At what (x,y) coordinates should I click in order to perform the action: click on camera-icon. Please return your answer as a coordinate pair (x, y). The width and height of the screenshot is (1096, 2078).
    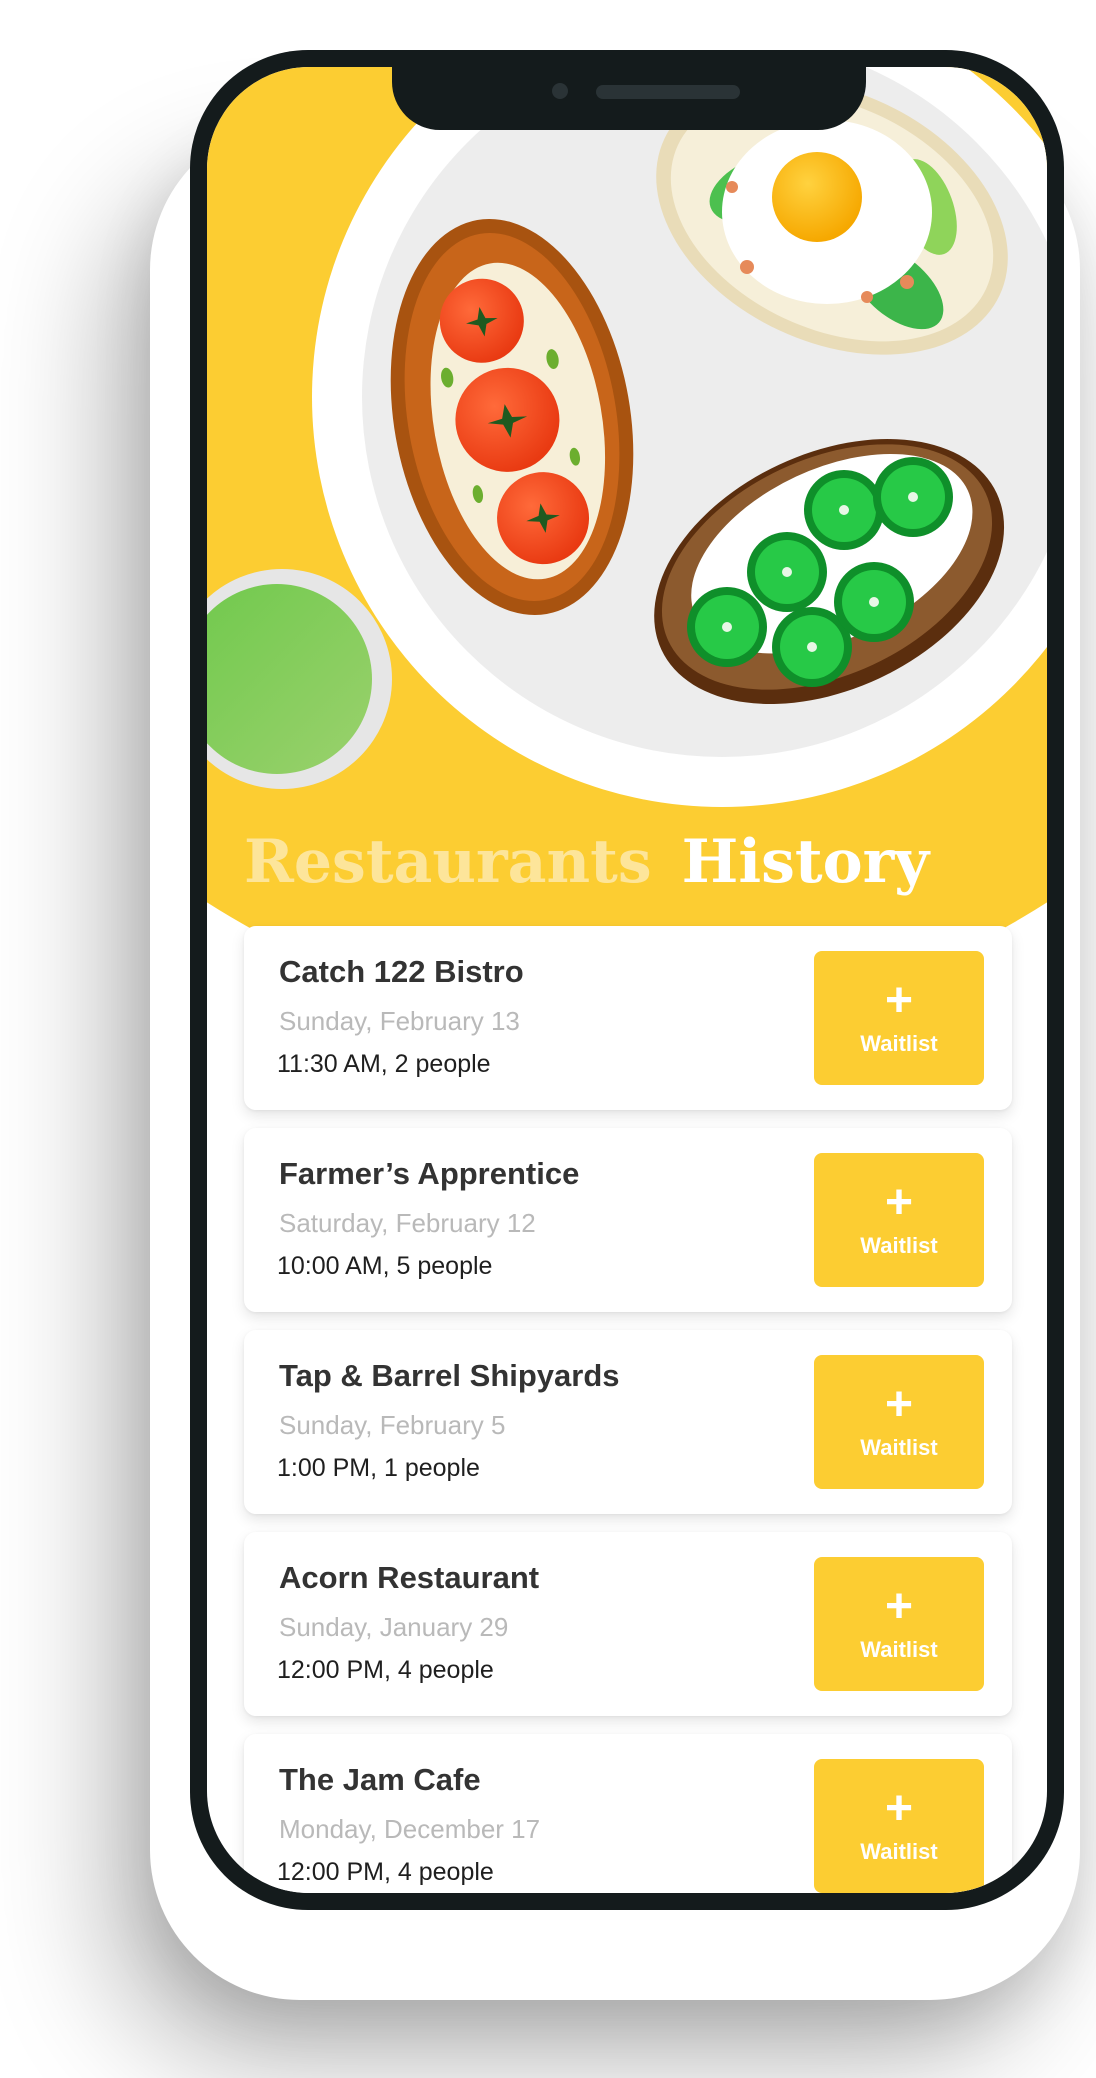
    Looking at the image, I should click on (560, 91).